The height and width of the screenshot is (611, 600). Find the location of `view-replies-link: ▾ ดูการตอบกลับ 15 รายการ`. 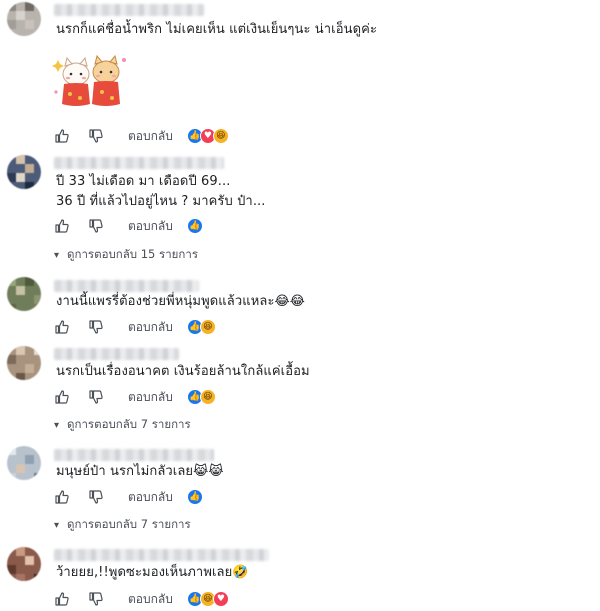

view-replies-link: ▾ ดูการตอบกลับ 15 รายการ is located at coordinates (126, 255).